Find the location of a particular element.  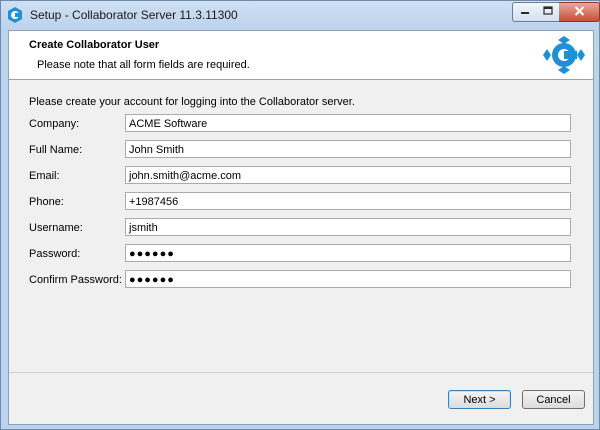

confirm-password-field: ●●●●●● is located at coordinates (348, 279).